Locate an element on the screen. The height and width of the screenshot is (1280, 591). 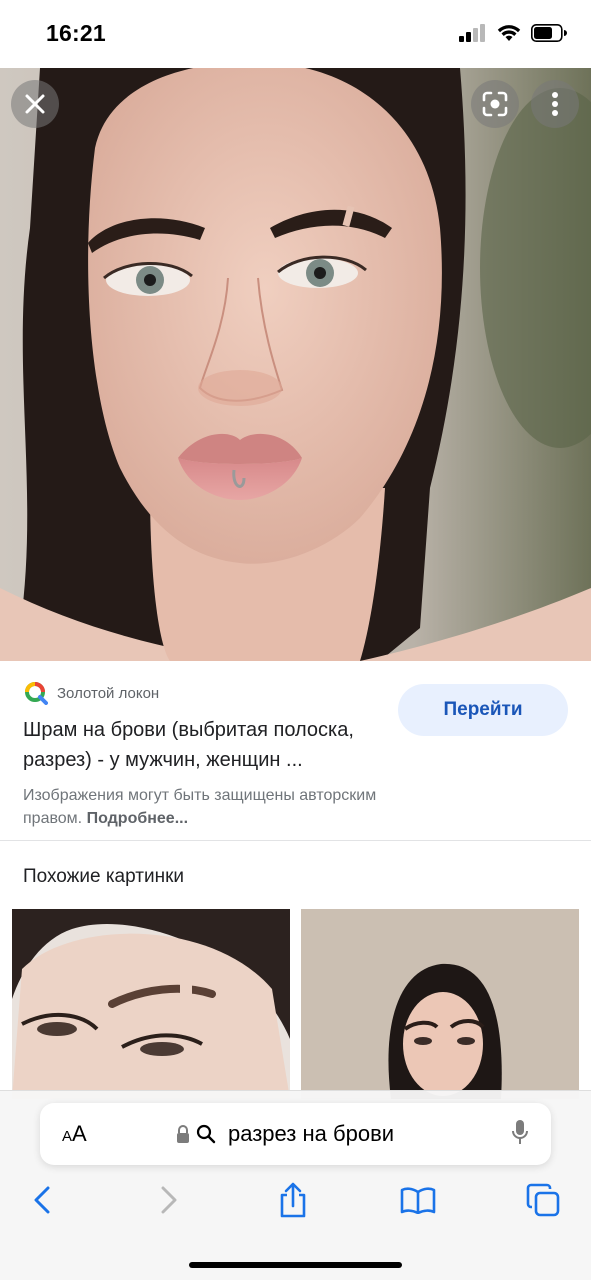
forward-icon is located at coordinates (169, 1200).